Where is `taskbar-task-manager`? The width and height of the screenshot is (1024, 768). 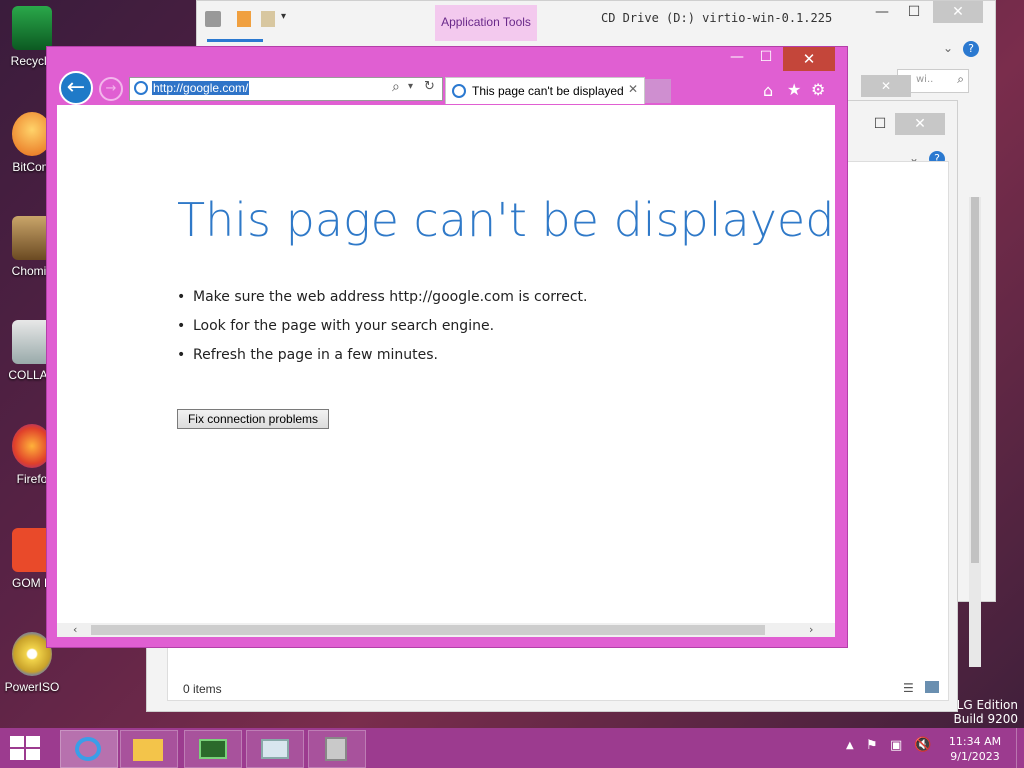 taskbar-task-manager is located at coordinates (213, 749).